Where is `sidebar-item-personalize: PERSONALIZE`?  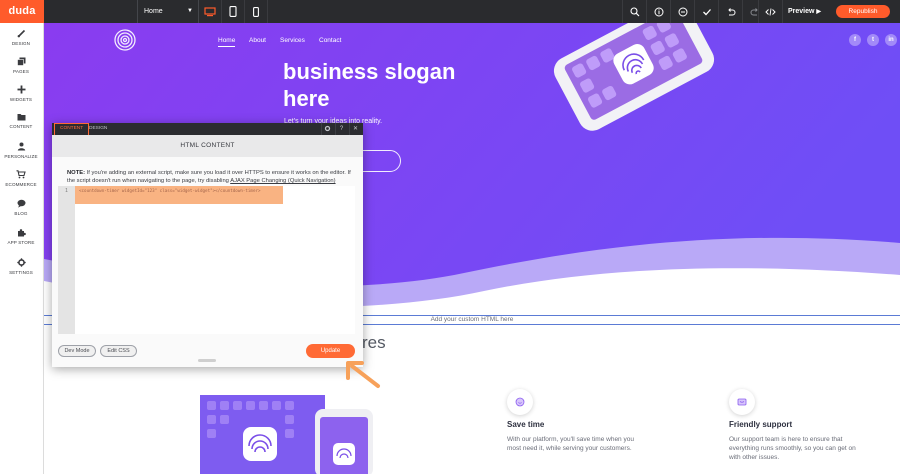
sidebar-item-personalize: PERSONALIZE is located at coordinates (21, 152).